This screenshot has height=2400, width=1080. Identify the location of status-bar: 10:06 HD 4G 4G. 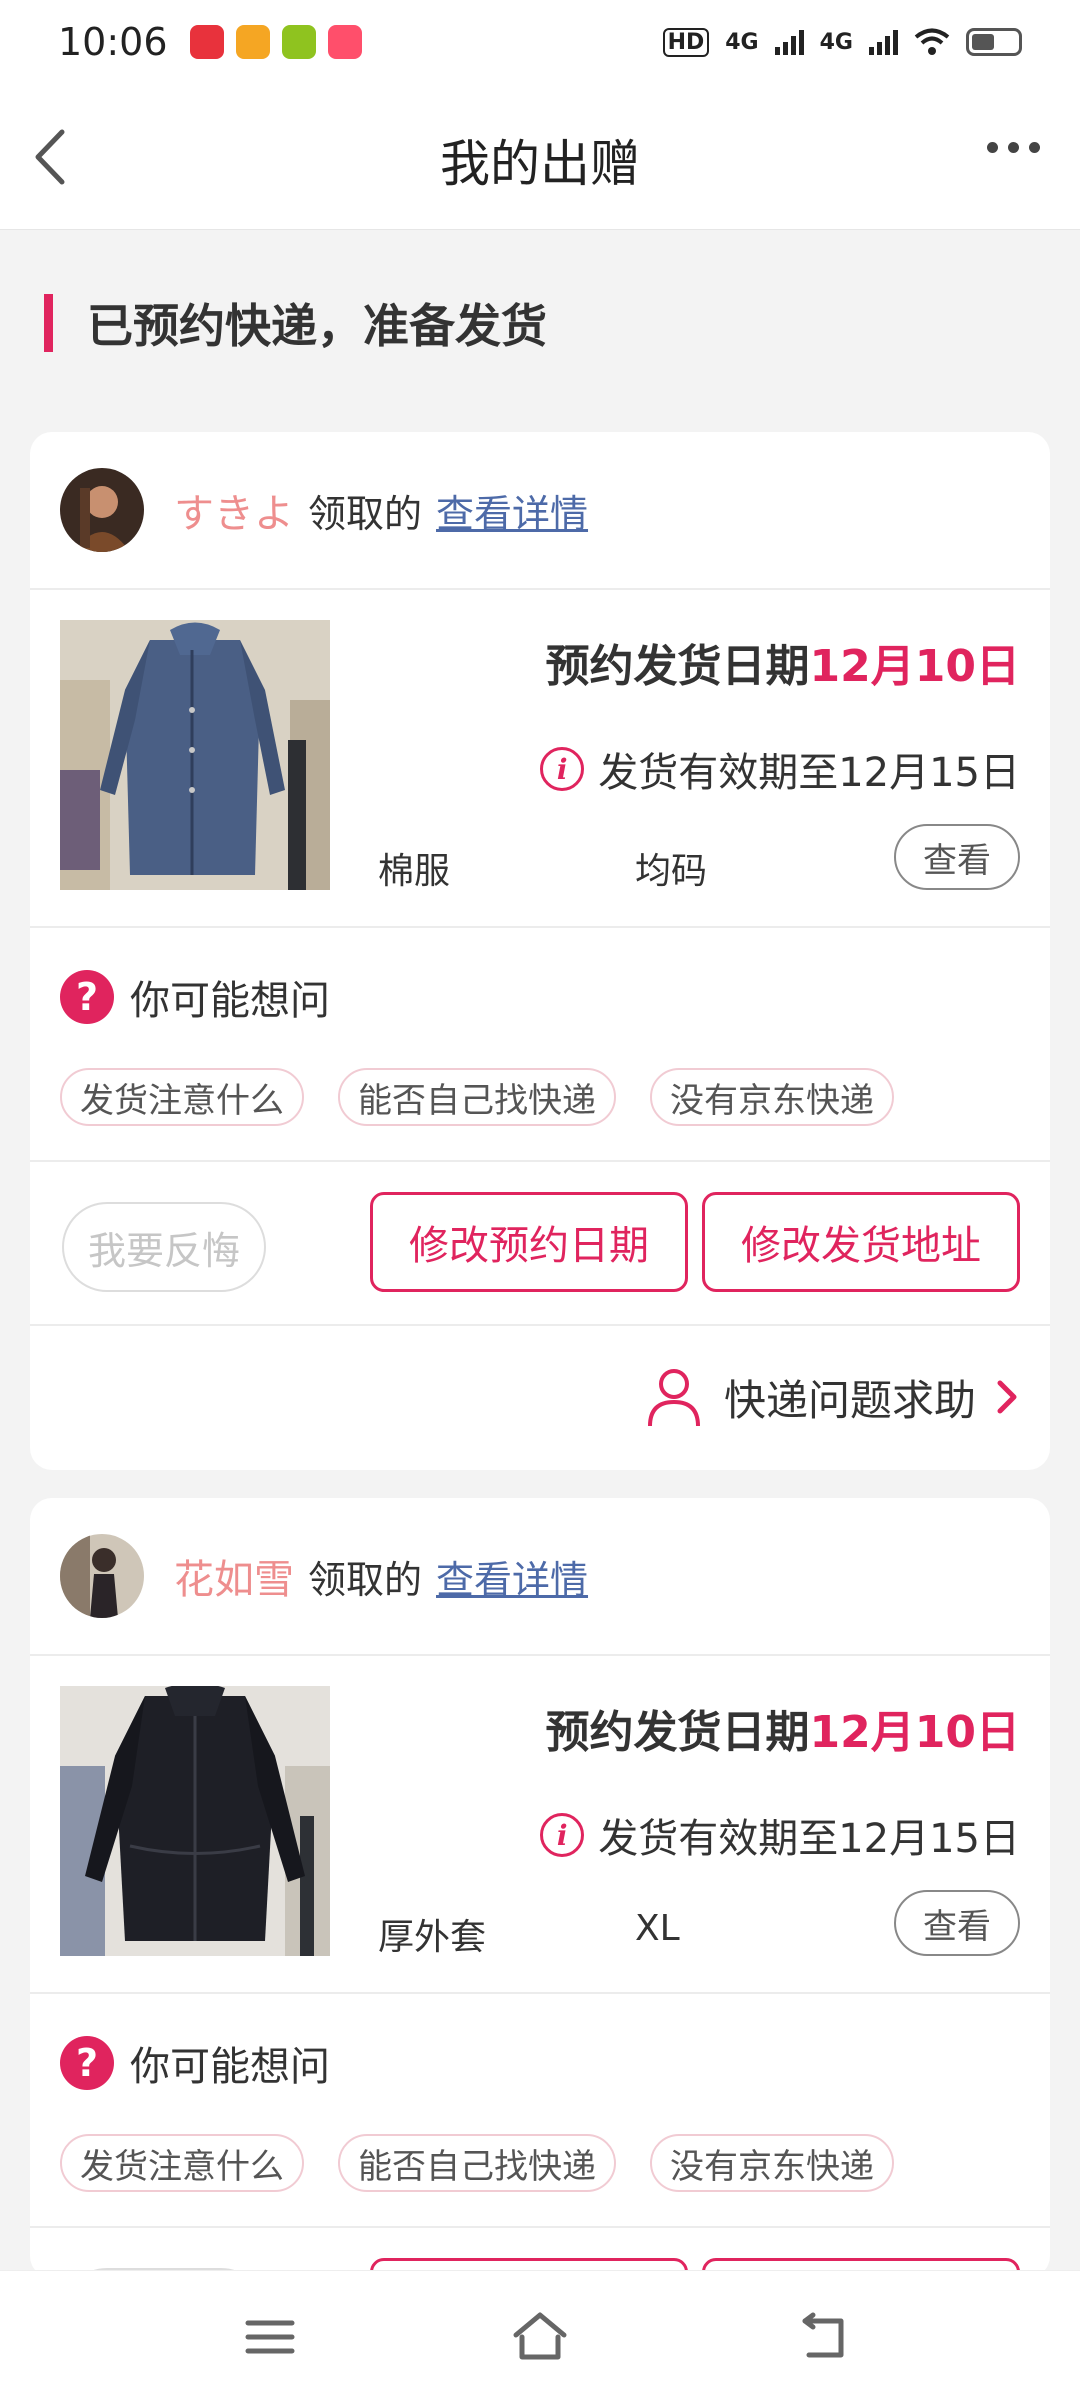
(540, 42).